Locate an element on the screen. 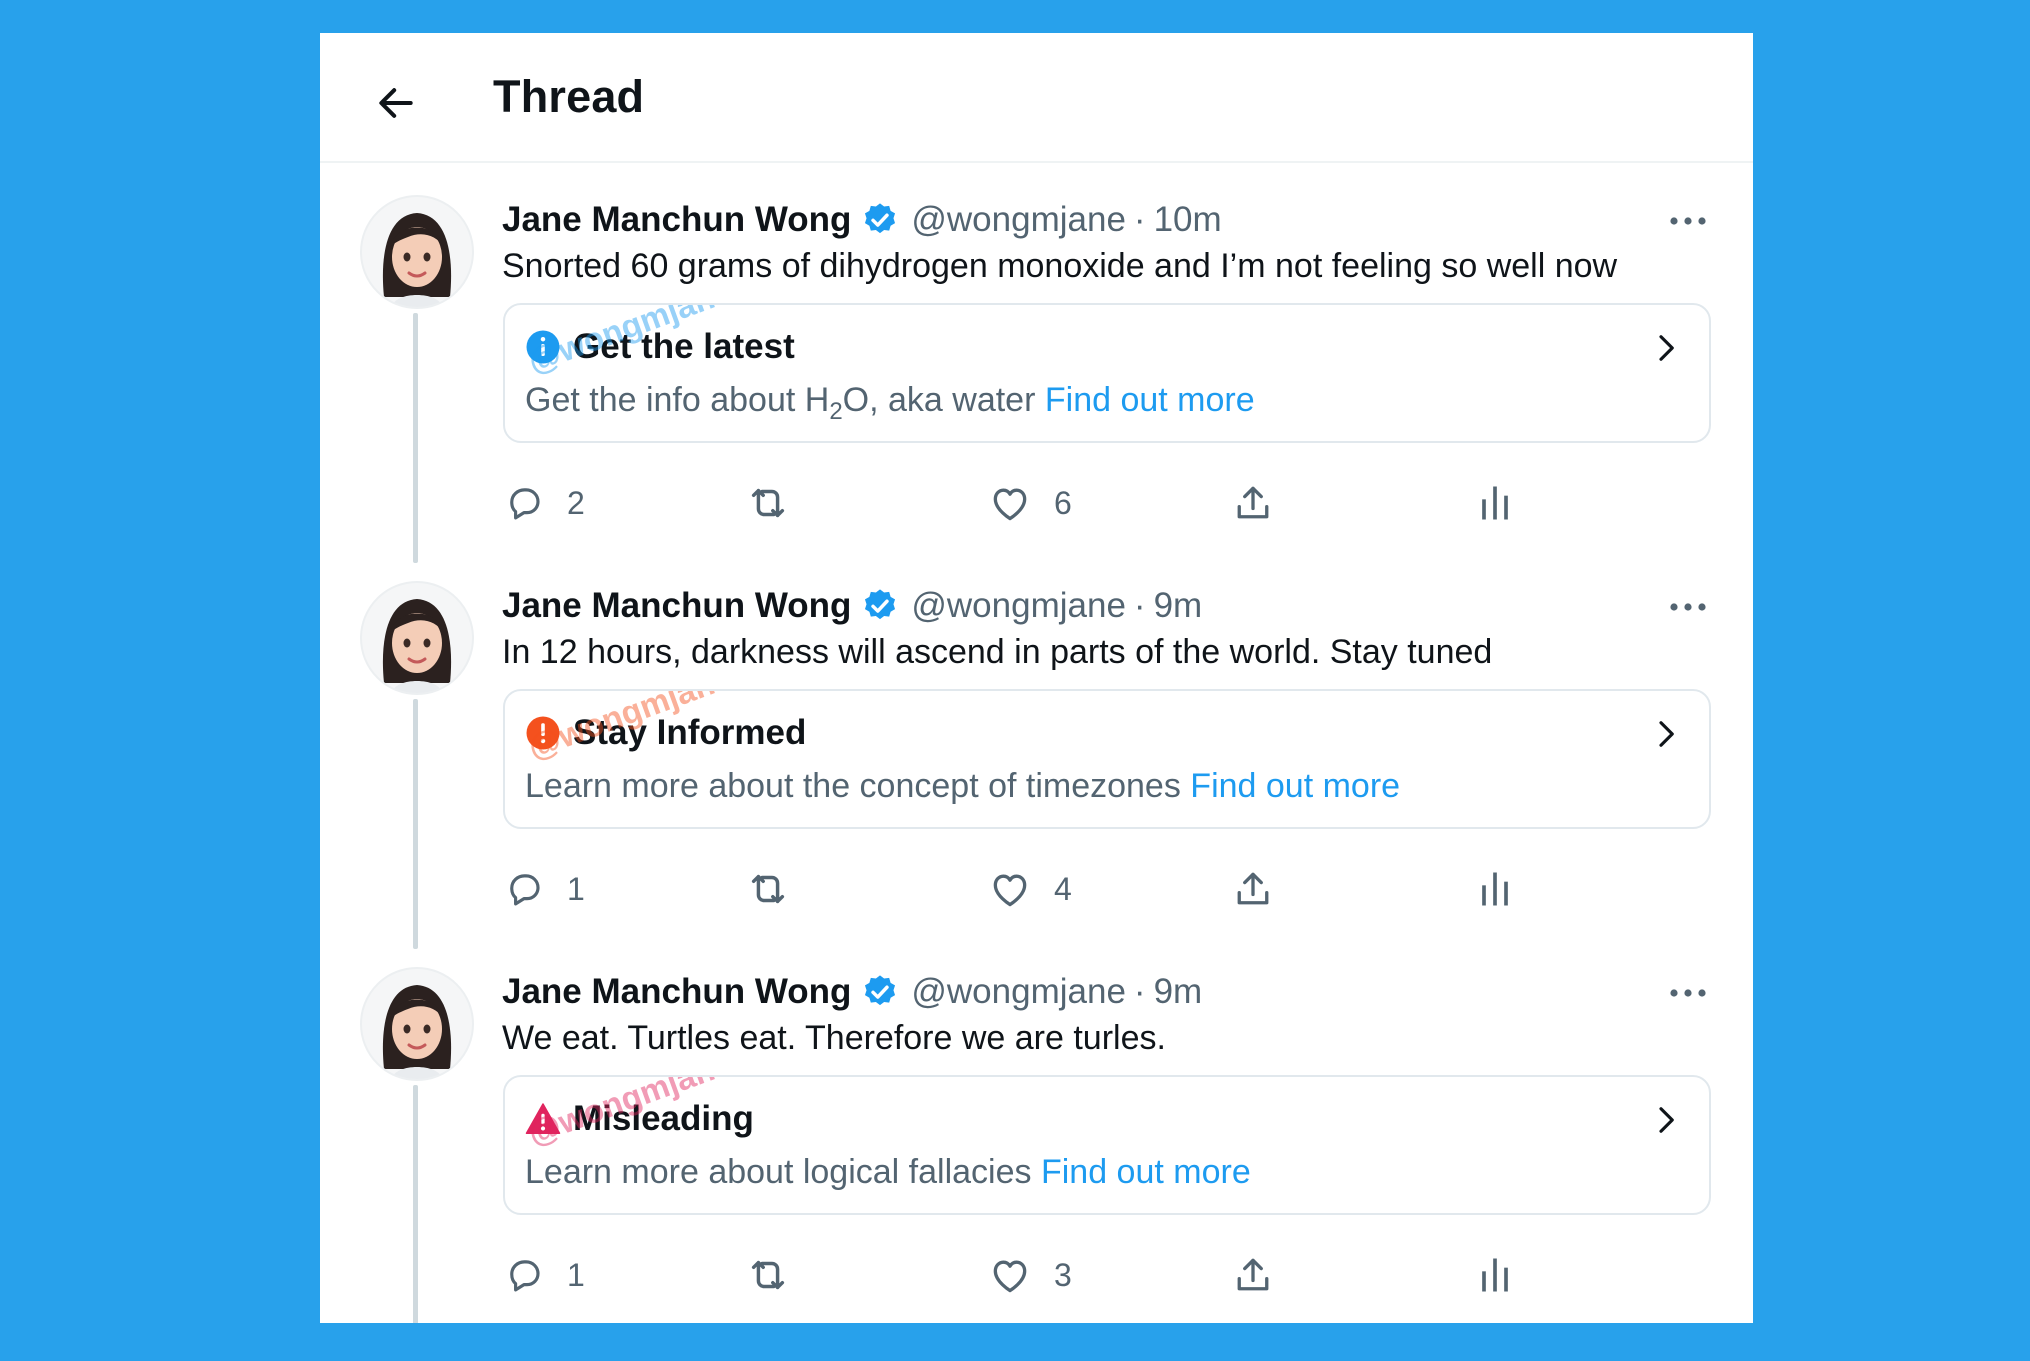 The height and width of the screenshot is (1361, 2030). notice-title-row: Get the latest is located at coordinates (660, 347).